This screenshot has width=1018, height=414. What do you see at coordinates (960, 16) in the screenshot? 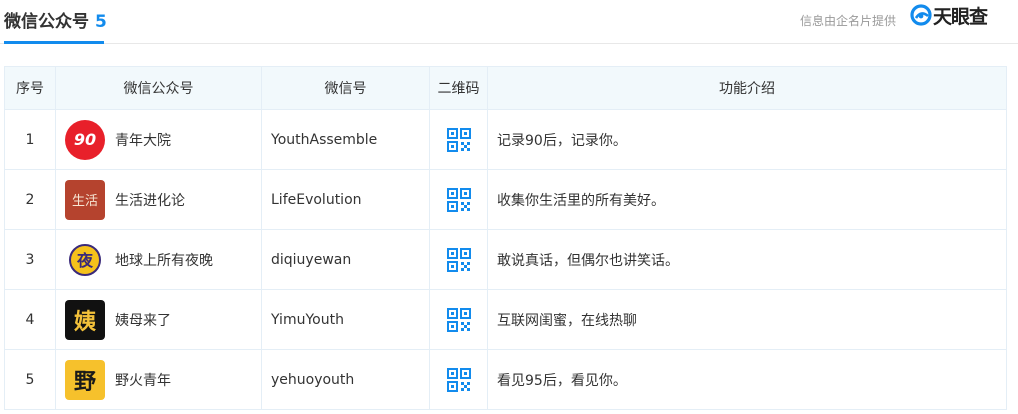
I see `brand-name: 天眼查` at bounding box center [960, 16].